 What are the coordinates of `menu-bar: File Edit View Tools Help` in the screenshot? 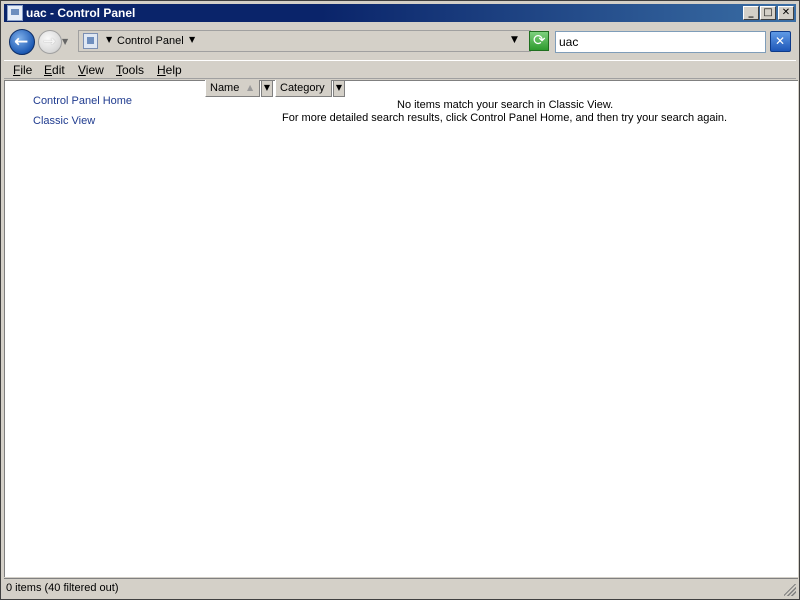 It's located at (400, 69).